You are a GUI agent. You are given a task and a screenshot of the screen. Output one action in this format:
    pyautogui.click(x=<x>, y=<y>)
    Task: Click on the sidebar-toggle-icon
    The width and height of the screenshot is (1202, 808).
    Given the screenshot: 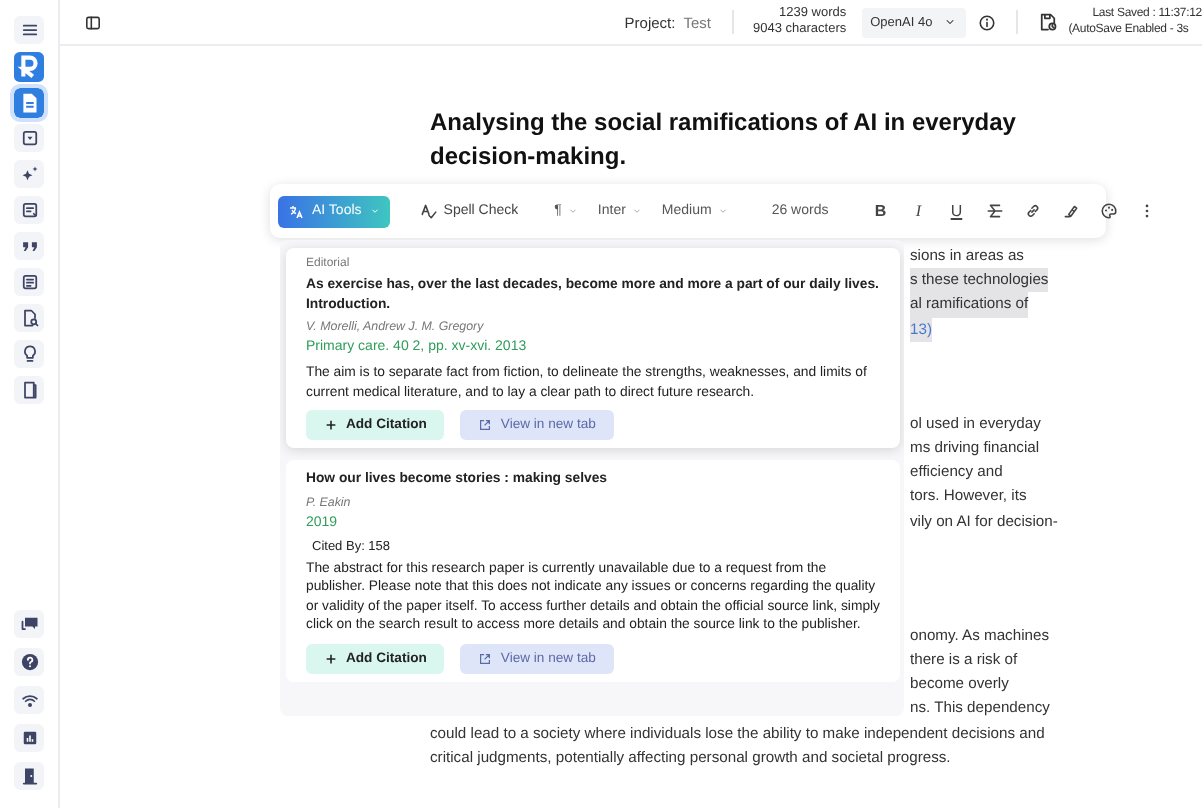 What is the action you would take?
    pyautogui.click(x=93, y=22)
    